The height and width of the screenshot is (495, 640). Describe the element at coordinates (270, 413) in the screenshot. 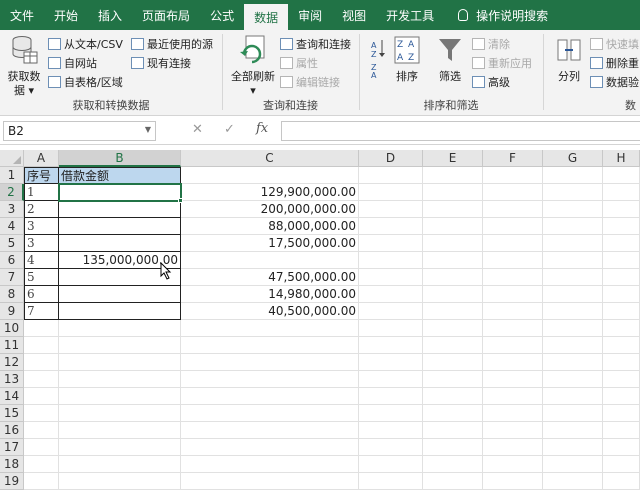

I see `cell-c15` at that location.